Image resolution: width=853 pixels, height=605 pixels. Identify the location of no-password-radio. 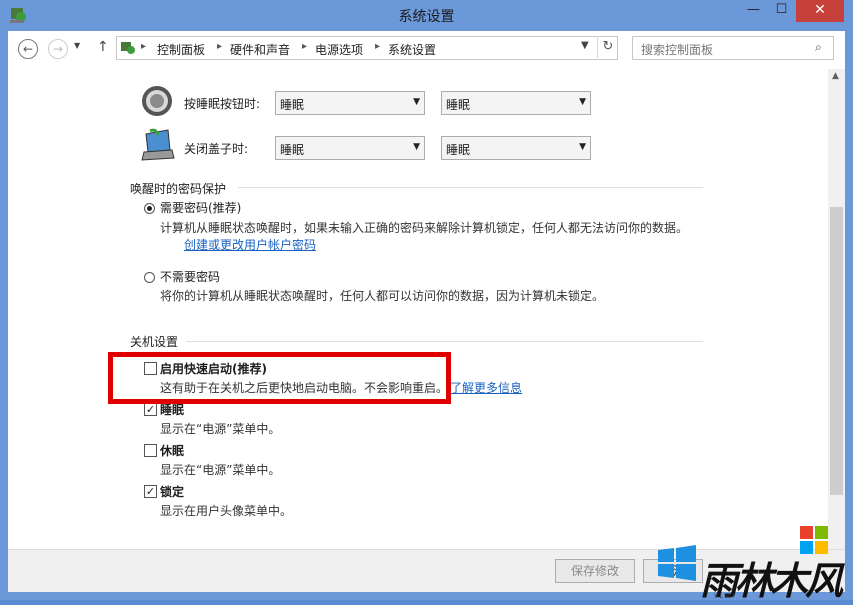
(149, 277).